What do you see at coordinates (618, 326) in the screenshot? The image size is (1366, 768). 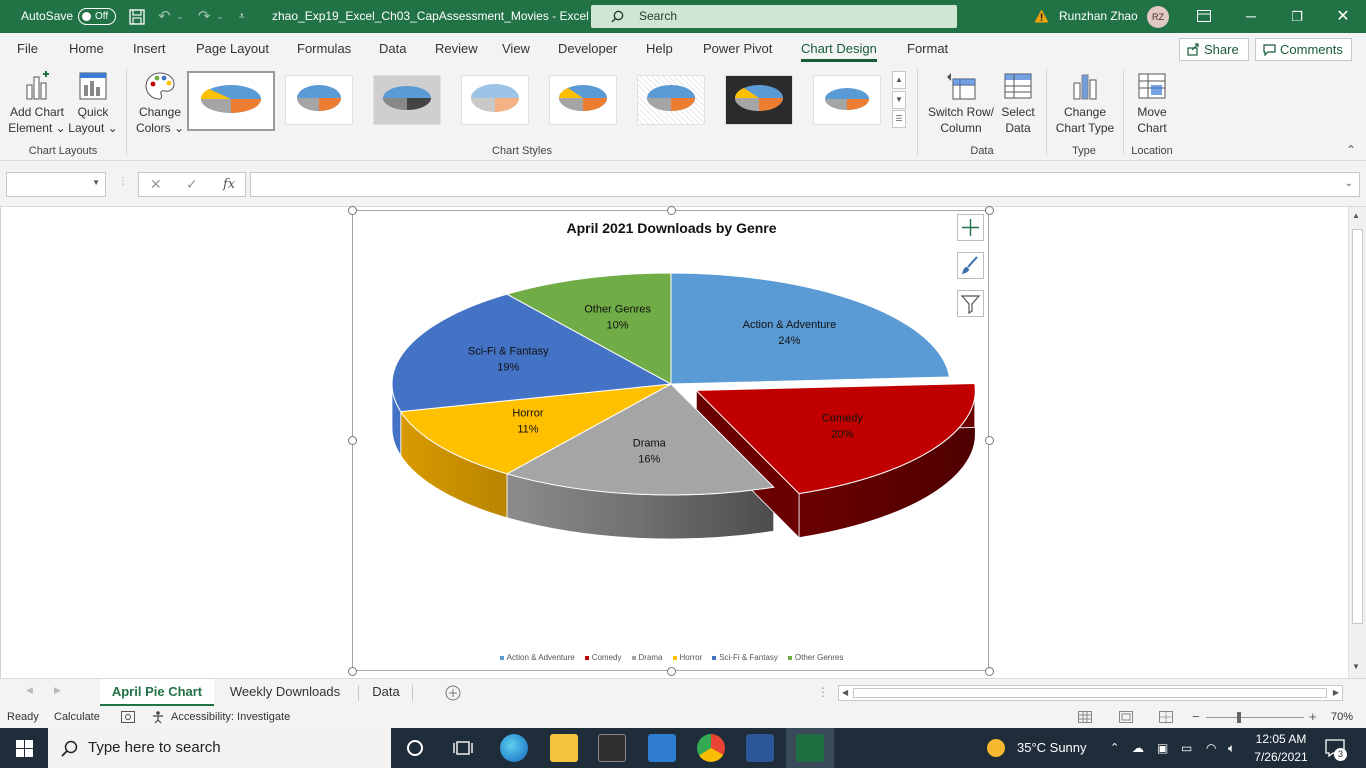 I see `data-label-value: 10%` at bounding box center [618, 326].